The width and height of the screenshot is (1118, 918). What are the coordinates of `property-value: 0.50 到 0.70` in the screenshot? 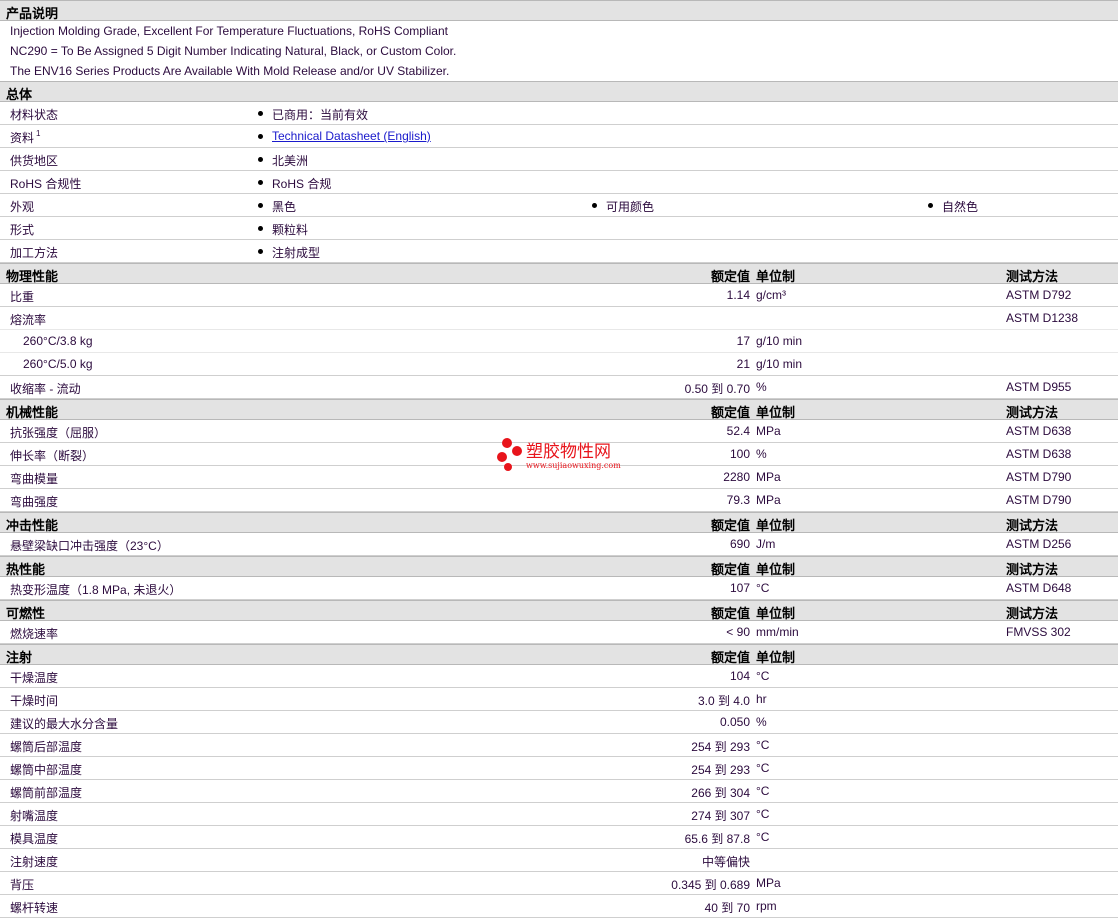 It's located at (717, 389).